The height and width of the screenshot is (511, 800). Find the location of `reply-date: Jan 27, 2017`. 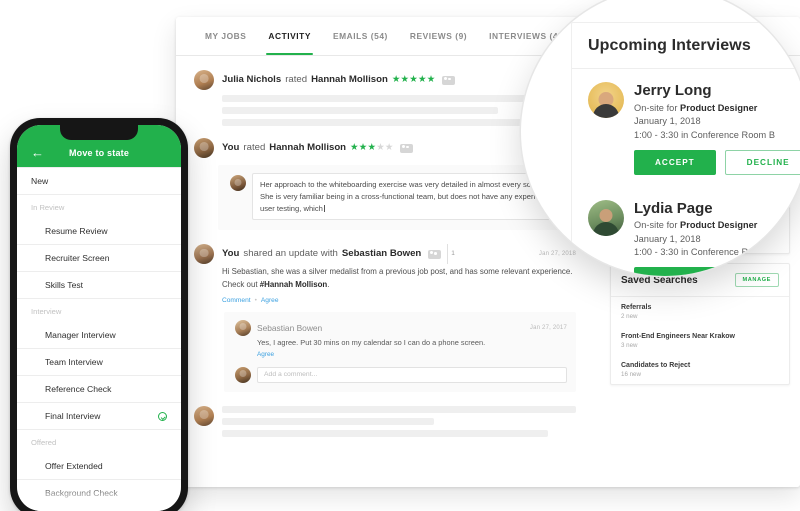

reply-date: Jan 27, 2017 is located at coordinates (548, 327).